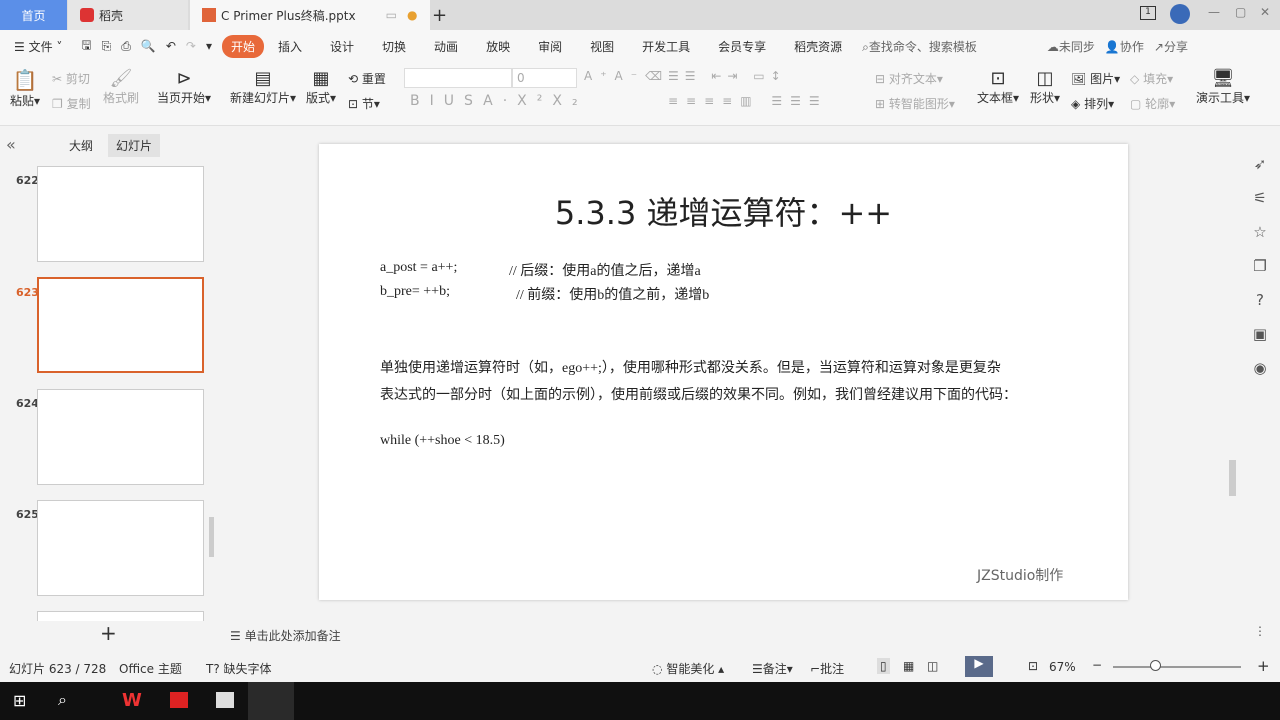 The width and height of the screenshot is (1280, 720). What do you see at coordinates (184, 87) in the screenshot?
I see `play-from-current-button: ⊳ 当页开始▾` at bounding box center [184, 87].